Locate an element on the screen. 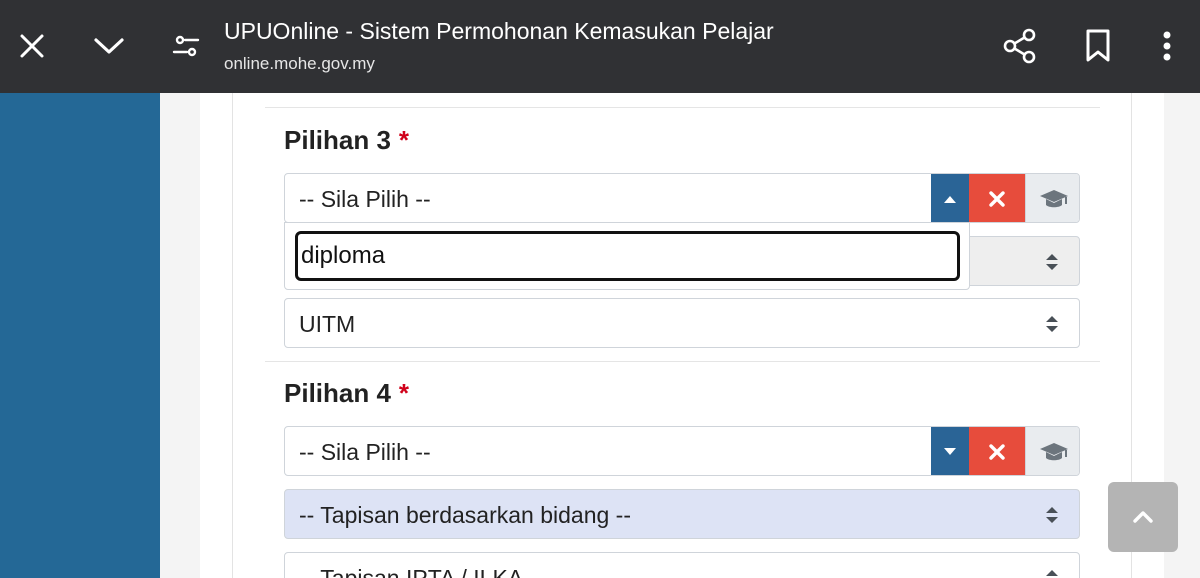 This screenshot has width=1200, height=578. ipta-filter-value: -- Tapisan IPTA / ILKA -- is located at coordinates (421, 571).